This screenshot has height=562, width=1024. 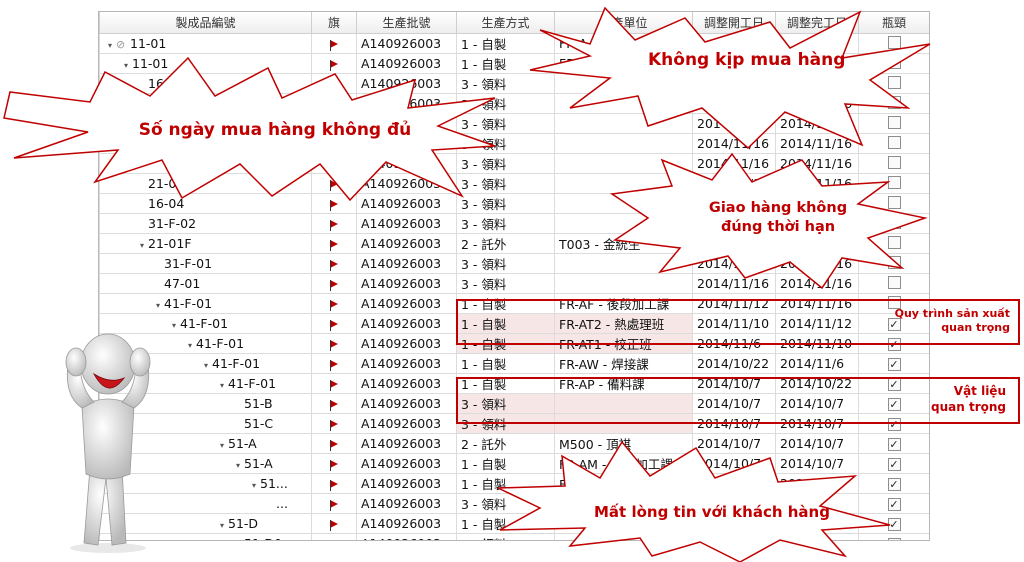 I want to click on callout-trust-lost: Mất lòng tin với khách hàng, so click(x=712, y=512).